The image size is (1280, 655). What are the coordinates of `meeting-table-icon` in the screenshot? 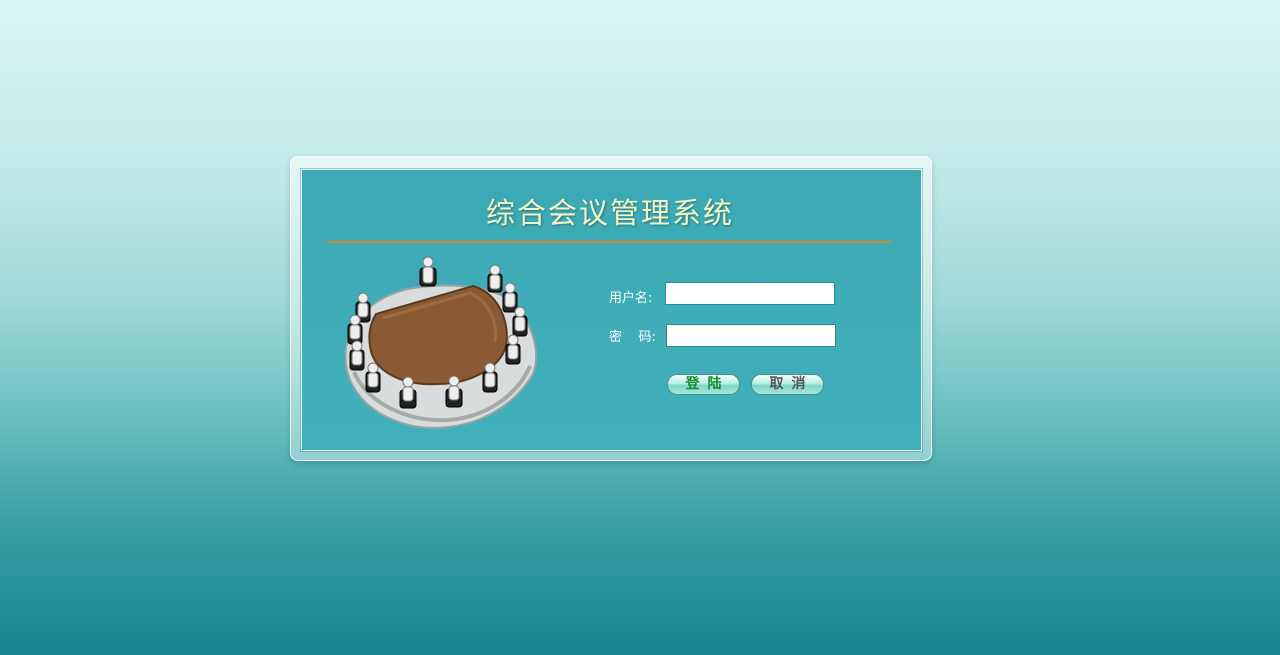 It's located at (441, 342).